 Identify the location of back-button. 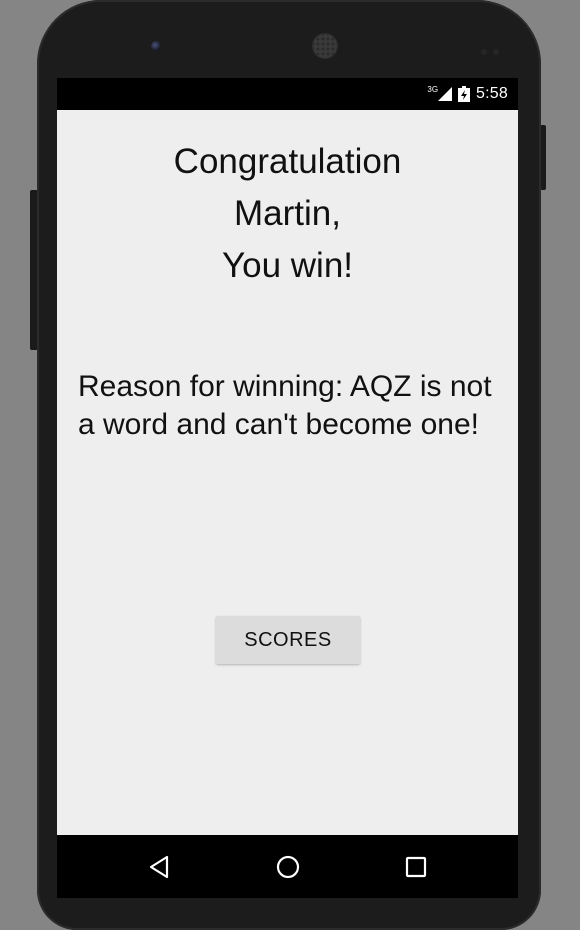
(159, 867).